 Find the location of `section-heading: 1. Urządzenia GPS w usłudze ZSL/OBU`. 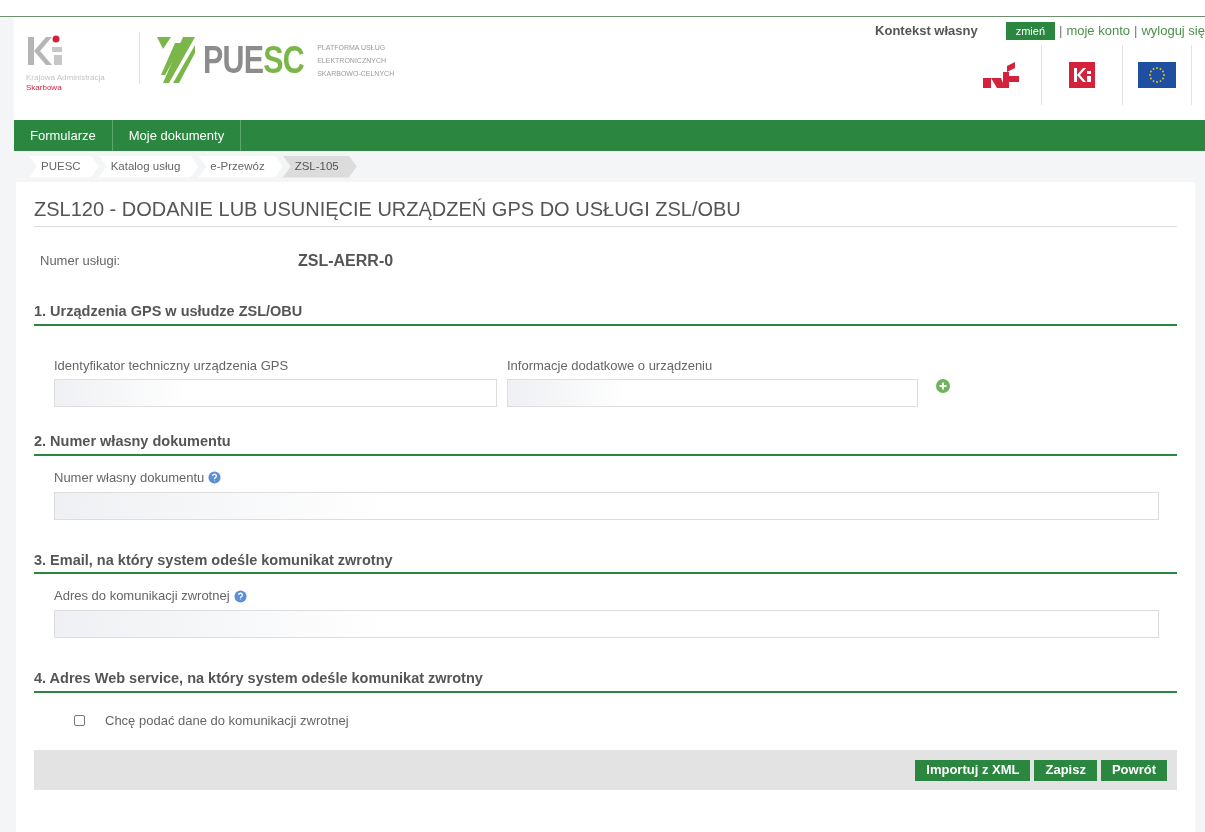

section-heading: 1. Urządzenia GPS w usłudze ZSL/OBU is located at coordinates (169, 311).